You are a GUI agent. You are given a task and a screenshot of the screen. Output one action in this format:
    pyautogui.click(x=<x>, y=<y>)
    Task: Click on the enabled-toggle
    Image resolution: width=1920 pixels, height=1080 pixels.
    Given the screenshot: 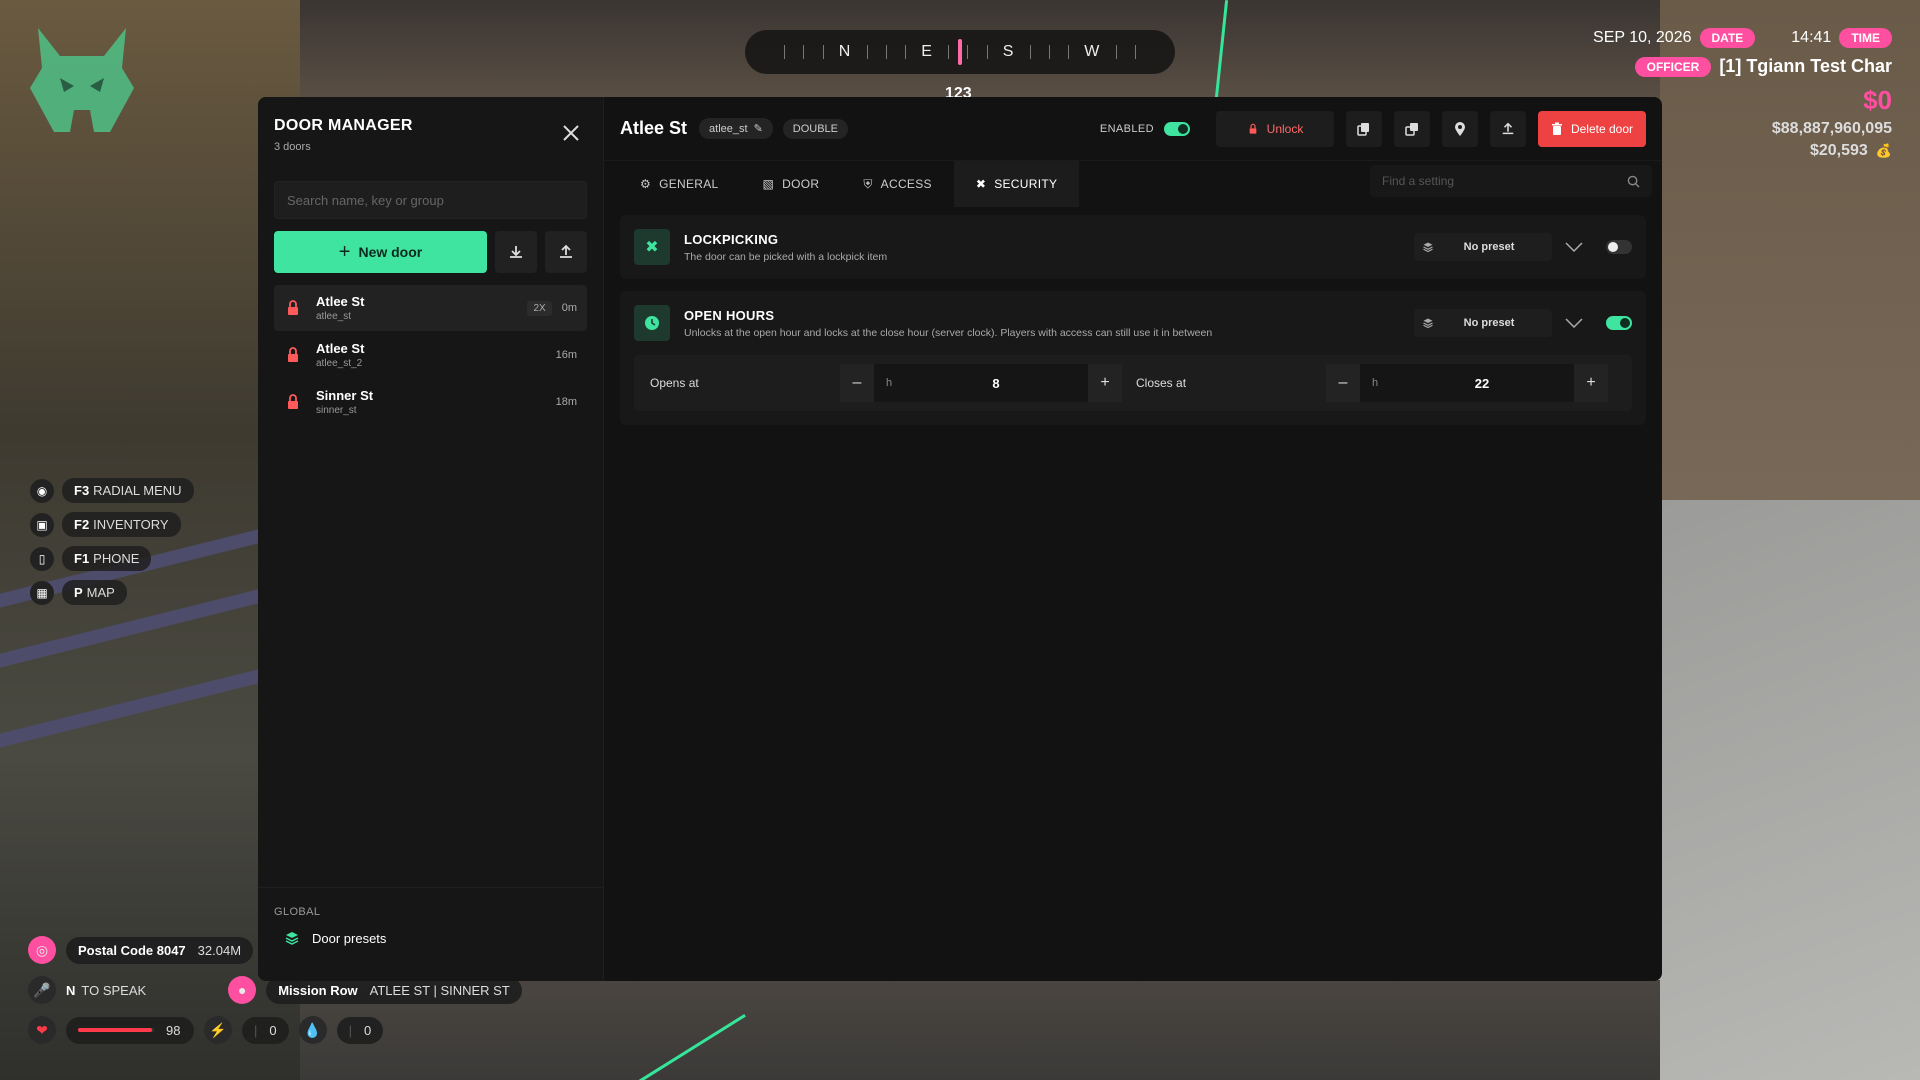 What is the action you would take?
    pyautogui.click(x=1177, y=128)
    